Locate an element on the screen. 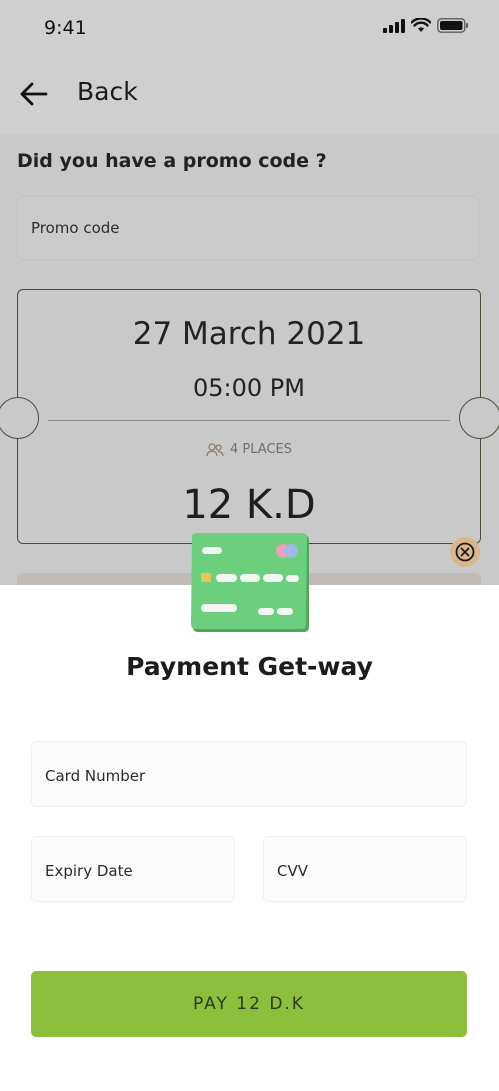  signal-icon is located at coordinates (394, 25).